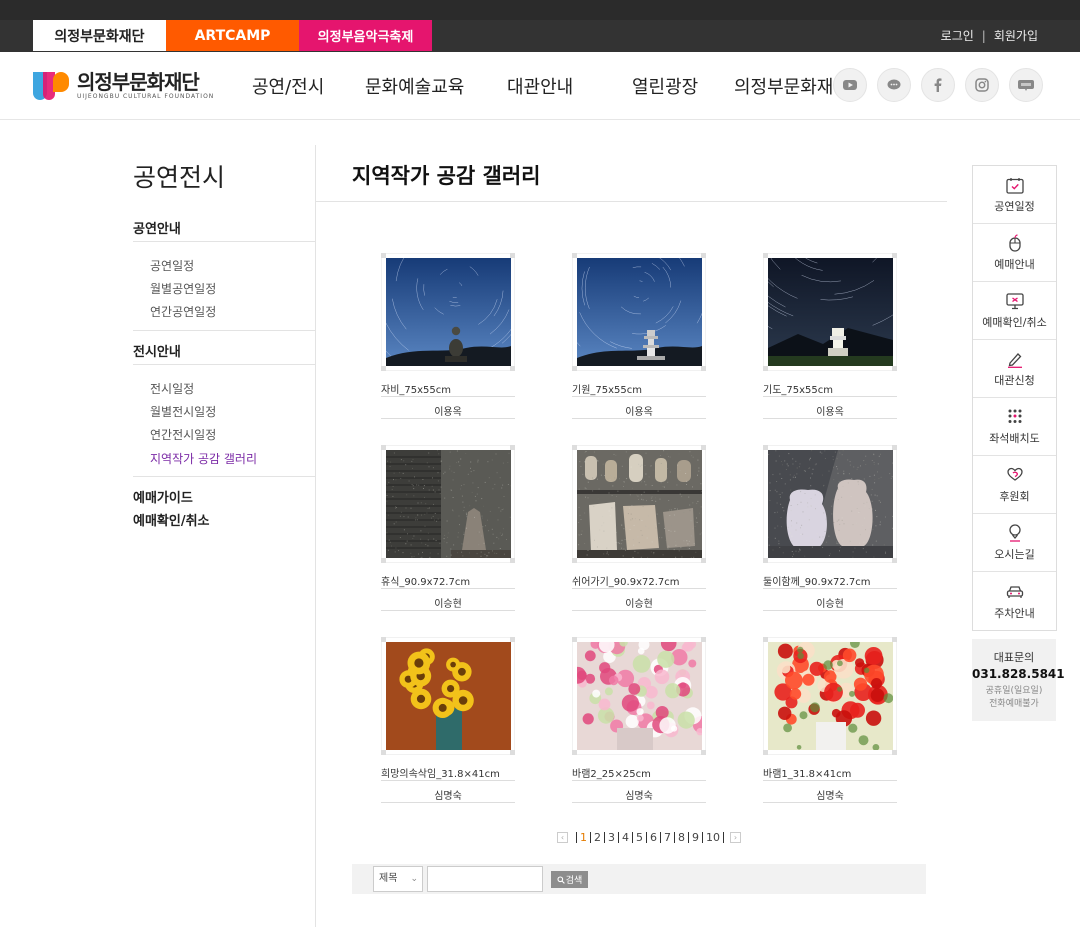  I want to click on artwork-caption: 쉬어가기_90.9x72.7cm, so click(639, 580).